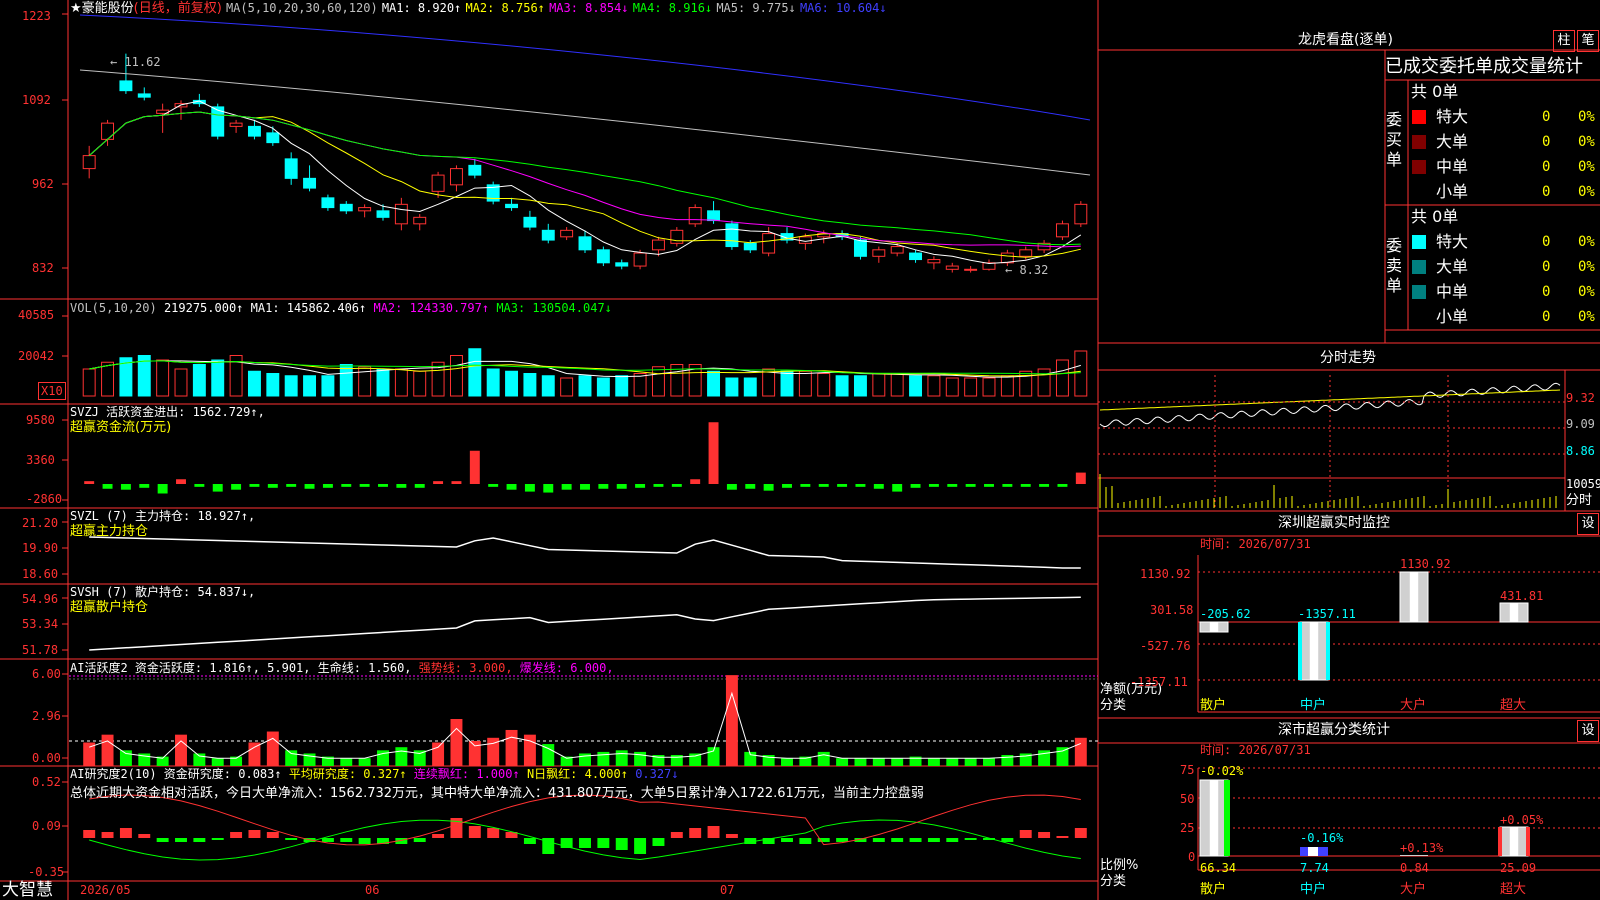 The width and height of the screenshot is (1600, 900). I want to click on sc-cat-label: 超大, so click(1513, 889).